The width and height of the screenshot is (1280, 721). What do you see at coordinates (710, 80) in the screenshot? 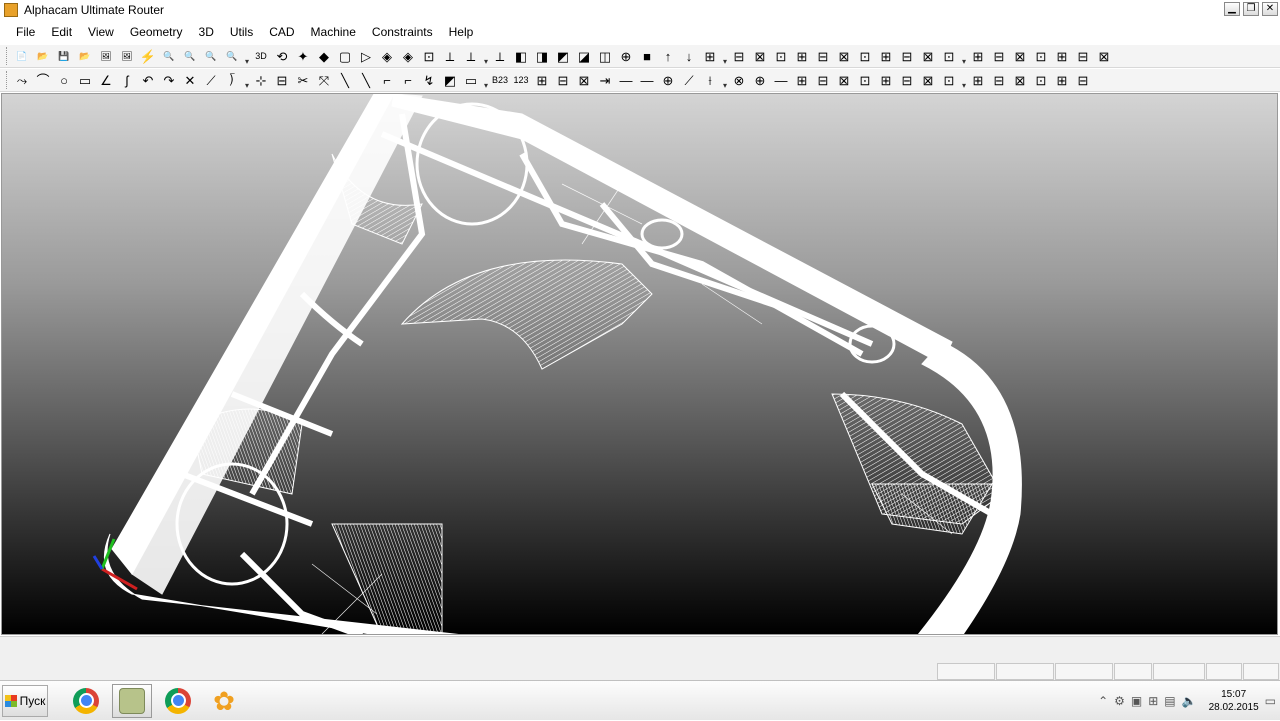
I see `toolbar-button-icon: ⟊` at bounding box center [710, 80].